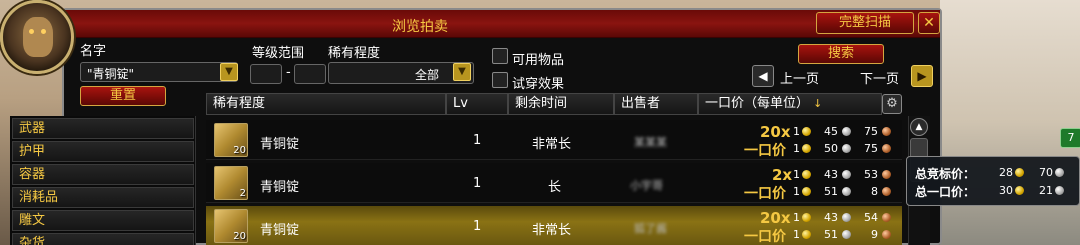 The width and height of the screenshot is (1080, 245). Describe the element at coordinates (945, 174) in the screenshot. I see `total-bid-label: 总竞标价：` at that location.